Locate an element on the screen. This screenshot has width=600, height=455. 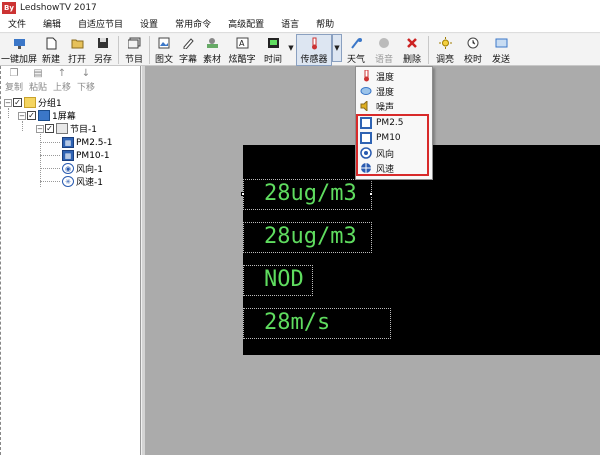
time-sync-button: 校时 is located at coordinates (473, 50).